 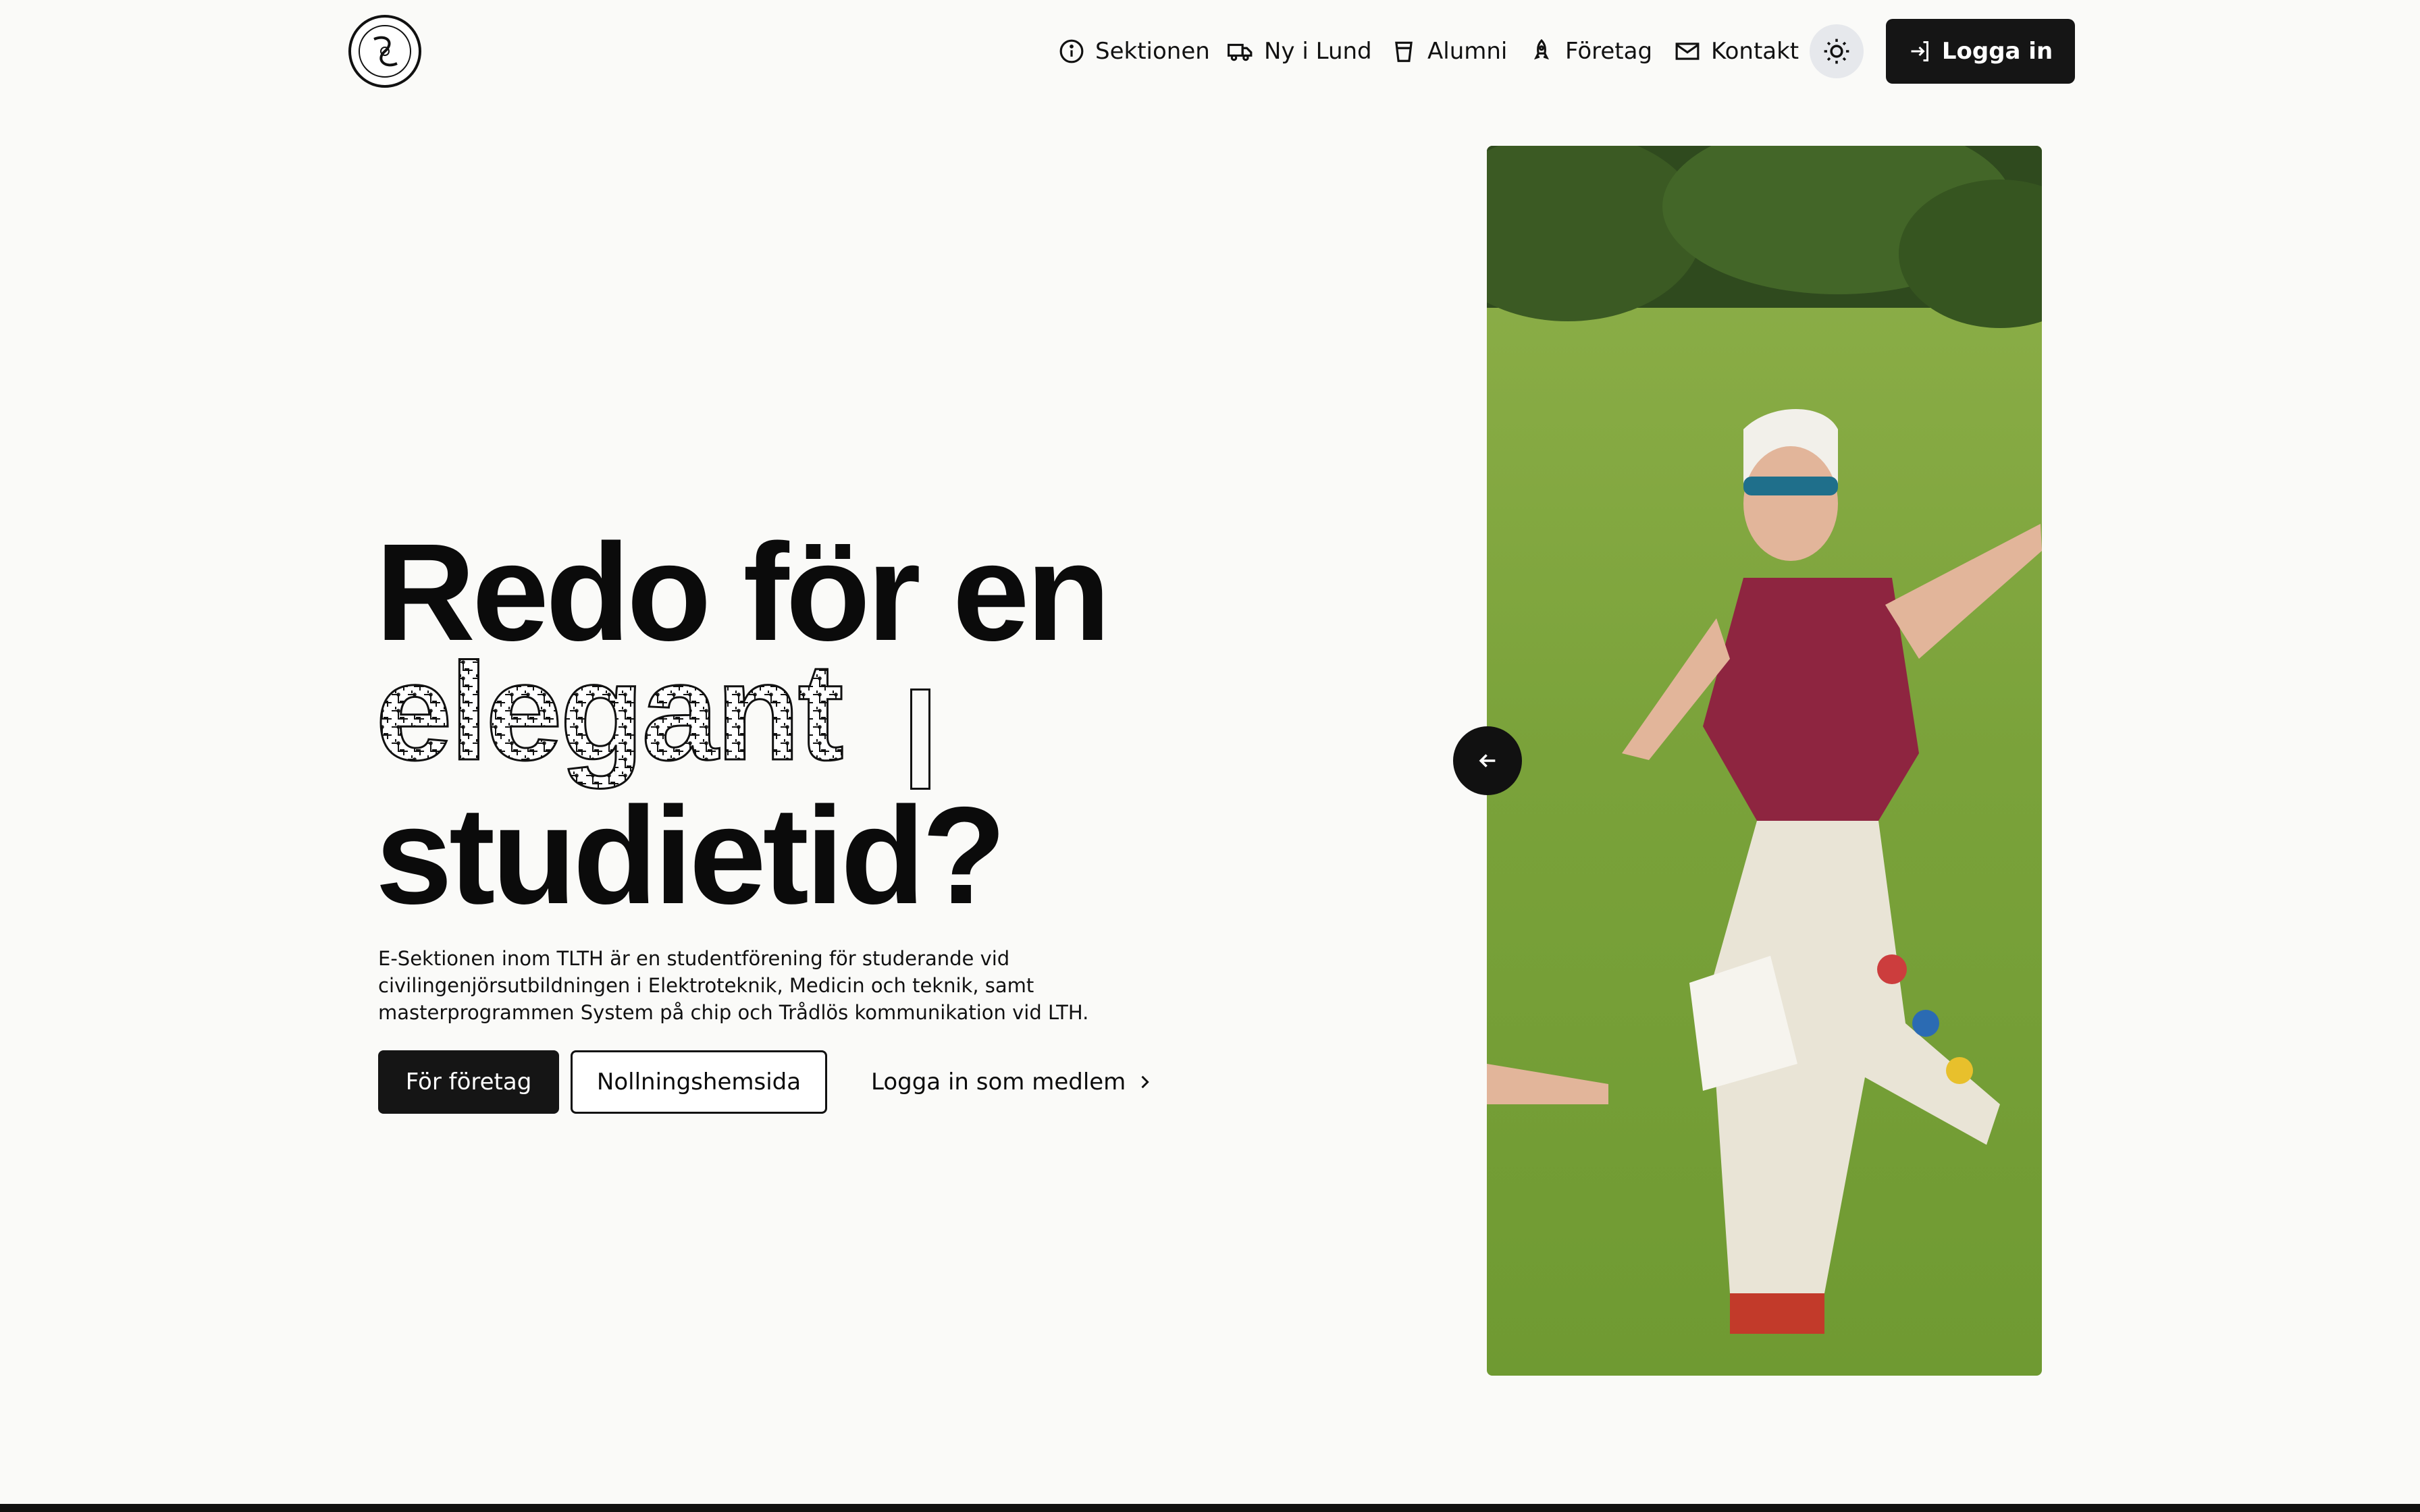 I want to click on headline-line-3: studietid?, so click(x=690, y=855).